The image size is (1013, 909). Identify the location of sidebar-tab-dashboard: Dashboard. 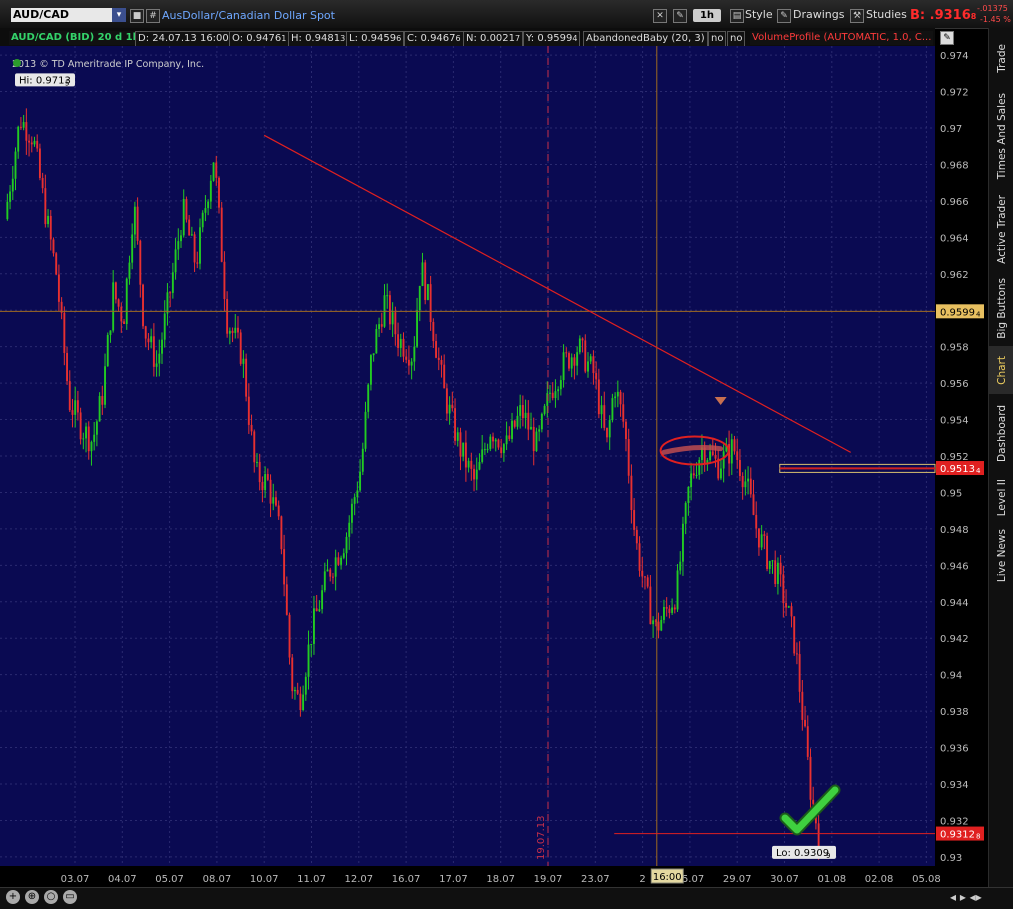
(1001, 433).